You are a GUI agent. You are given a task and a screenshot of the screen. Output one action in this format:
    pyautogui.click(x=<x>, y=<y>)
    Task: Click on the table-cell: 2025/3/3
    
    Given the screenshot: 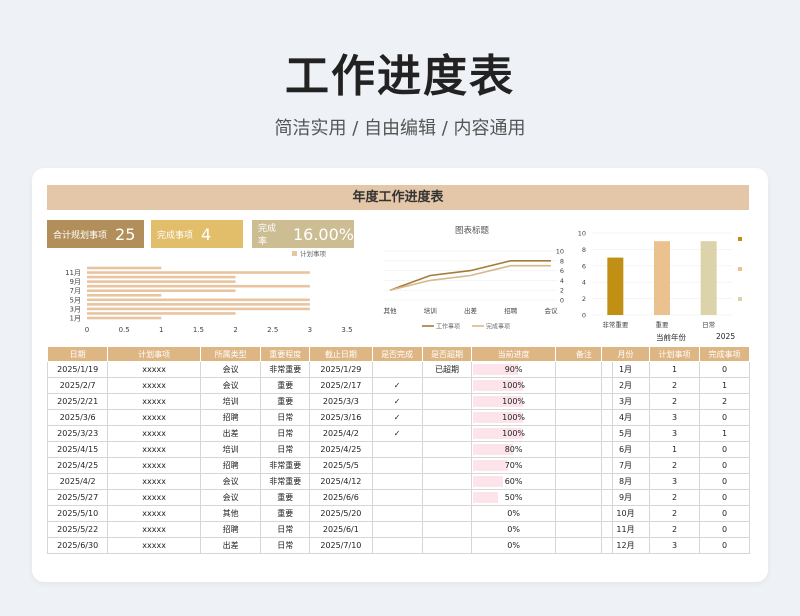 What is the action you would take?
    pyautogui.click(x=341, y=401)
    